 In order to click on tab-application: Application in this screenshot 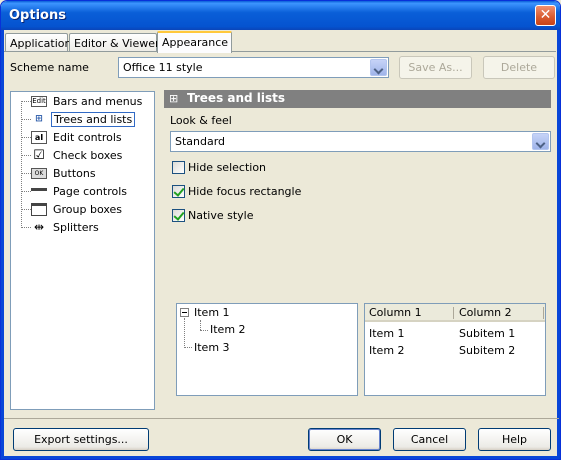, I will do `click(38, 42)`.